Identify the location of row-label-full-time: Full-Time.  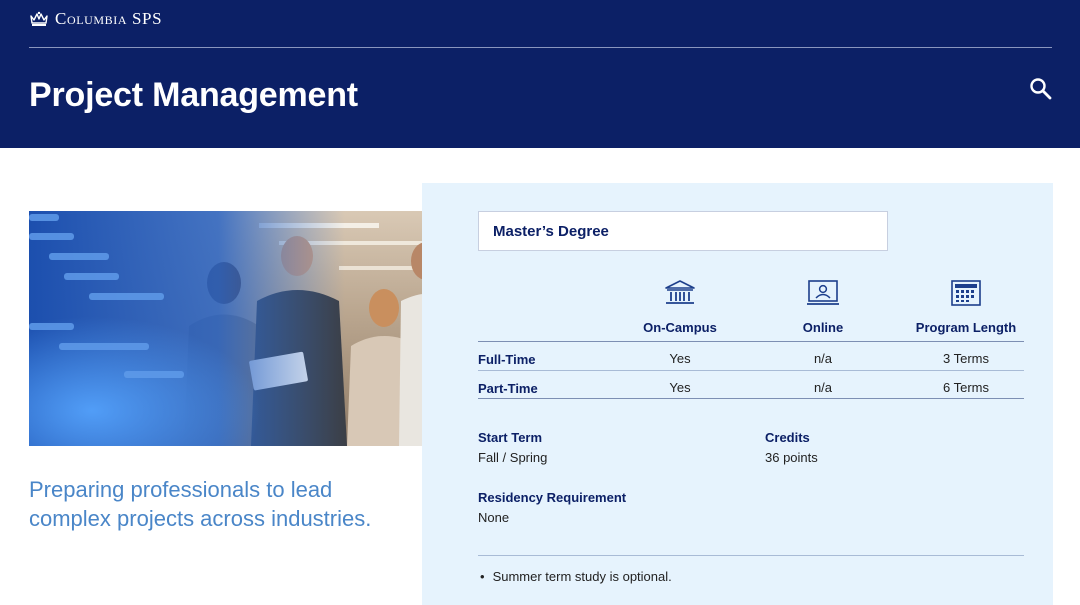
(507, 359).